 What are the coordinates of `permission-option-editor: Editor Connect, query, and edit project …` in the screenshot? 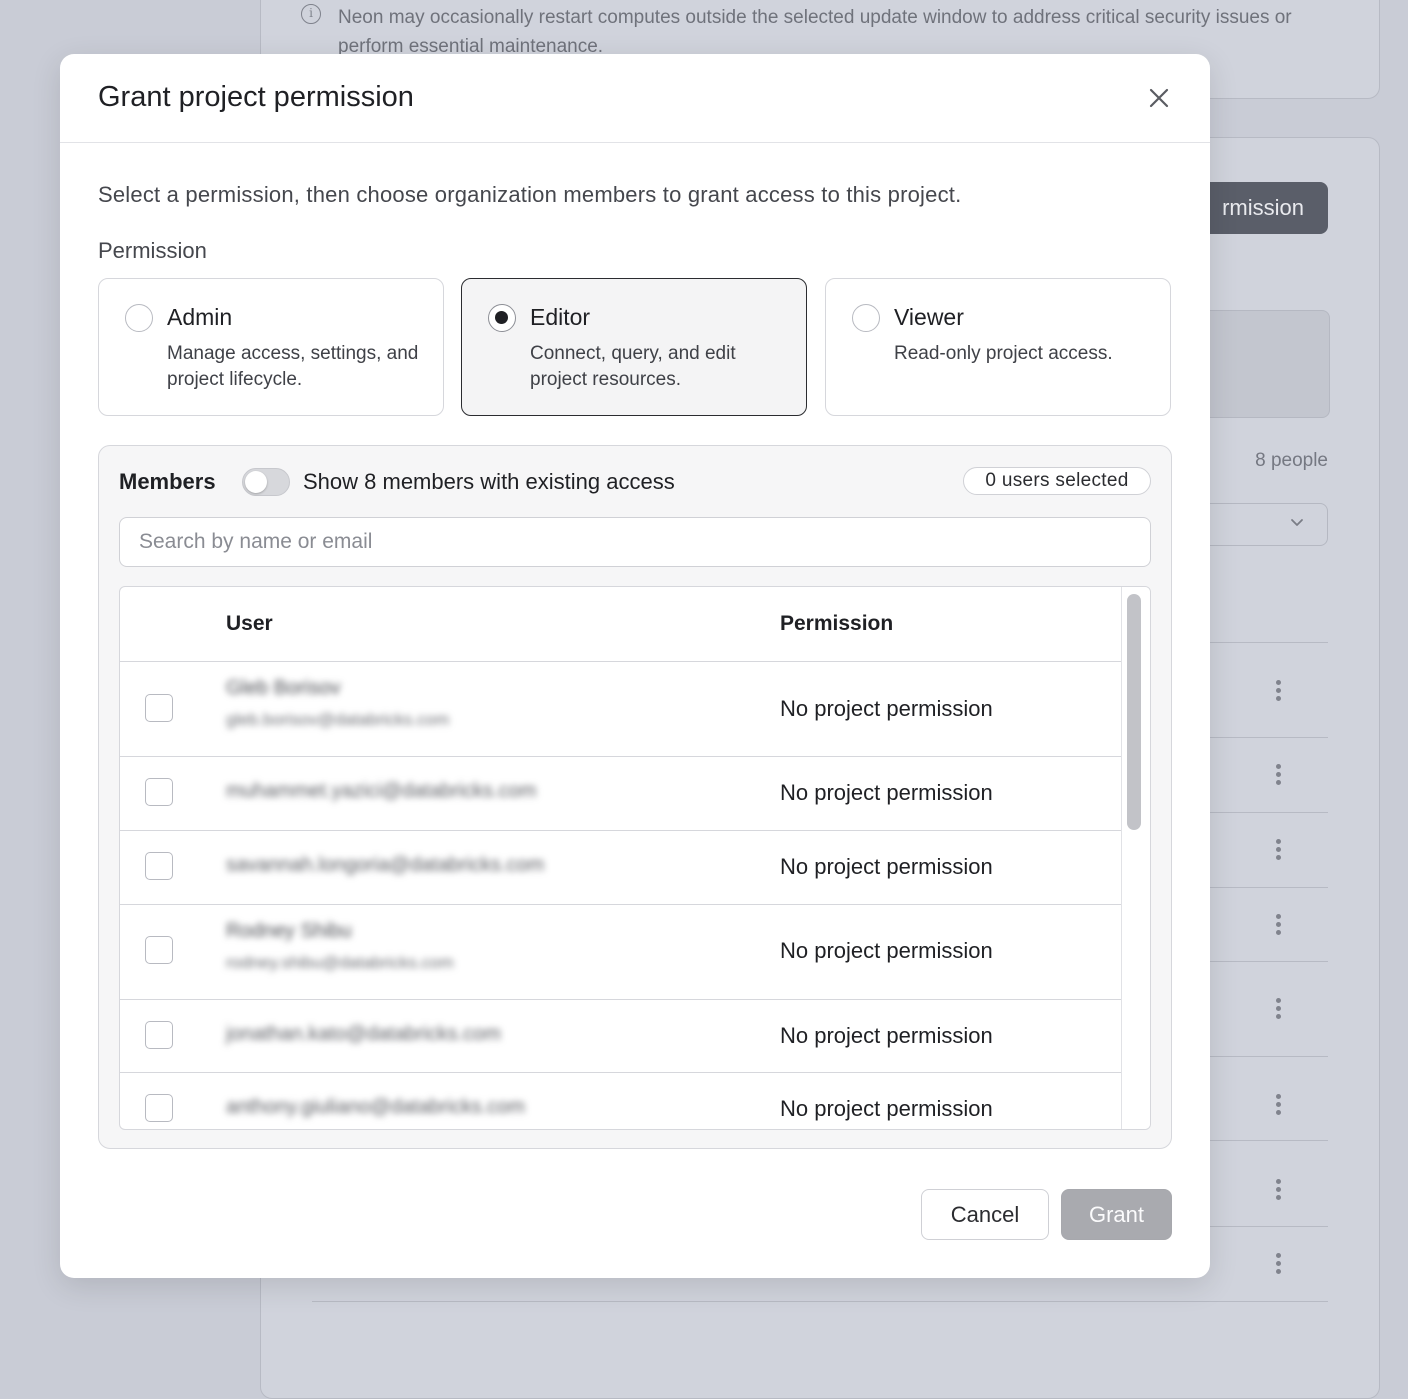 It's located at (634, 347).